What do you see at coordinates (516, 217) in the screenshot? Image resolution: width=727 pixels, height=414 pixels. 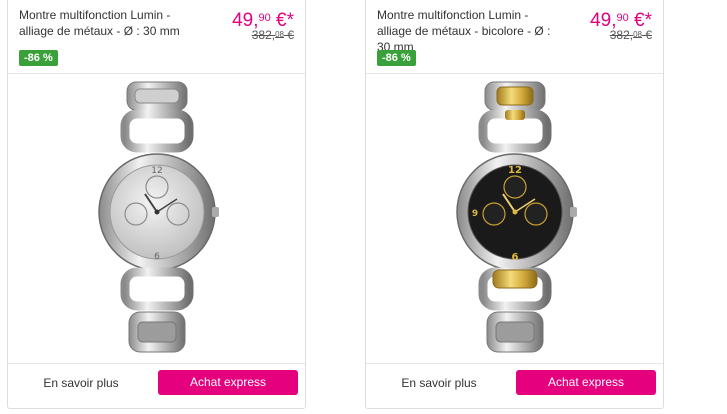 I see `black-bicolor-watch-image: 12 6 9` at bounding box center [516, 217].